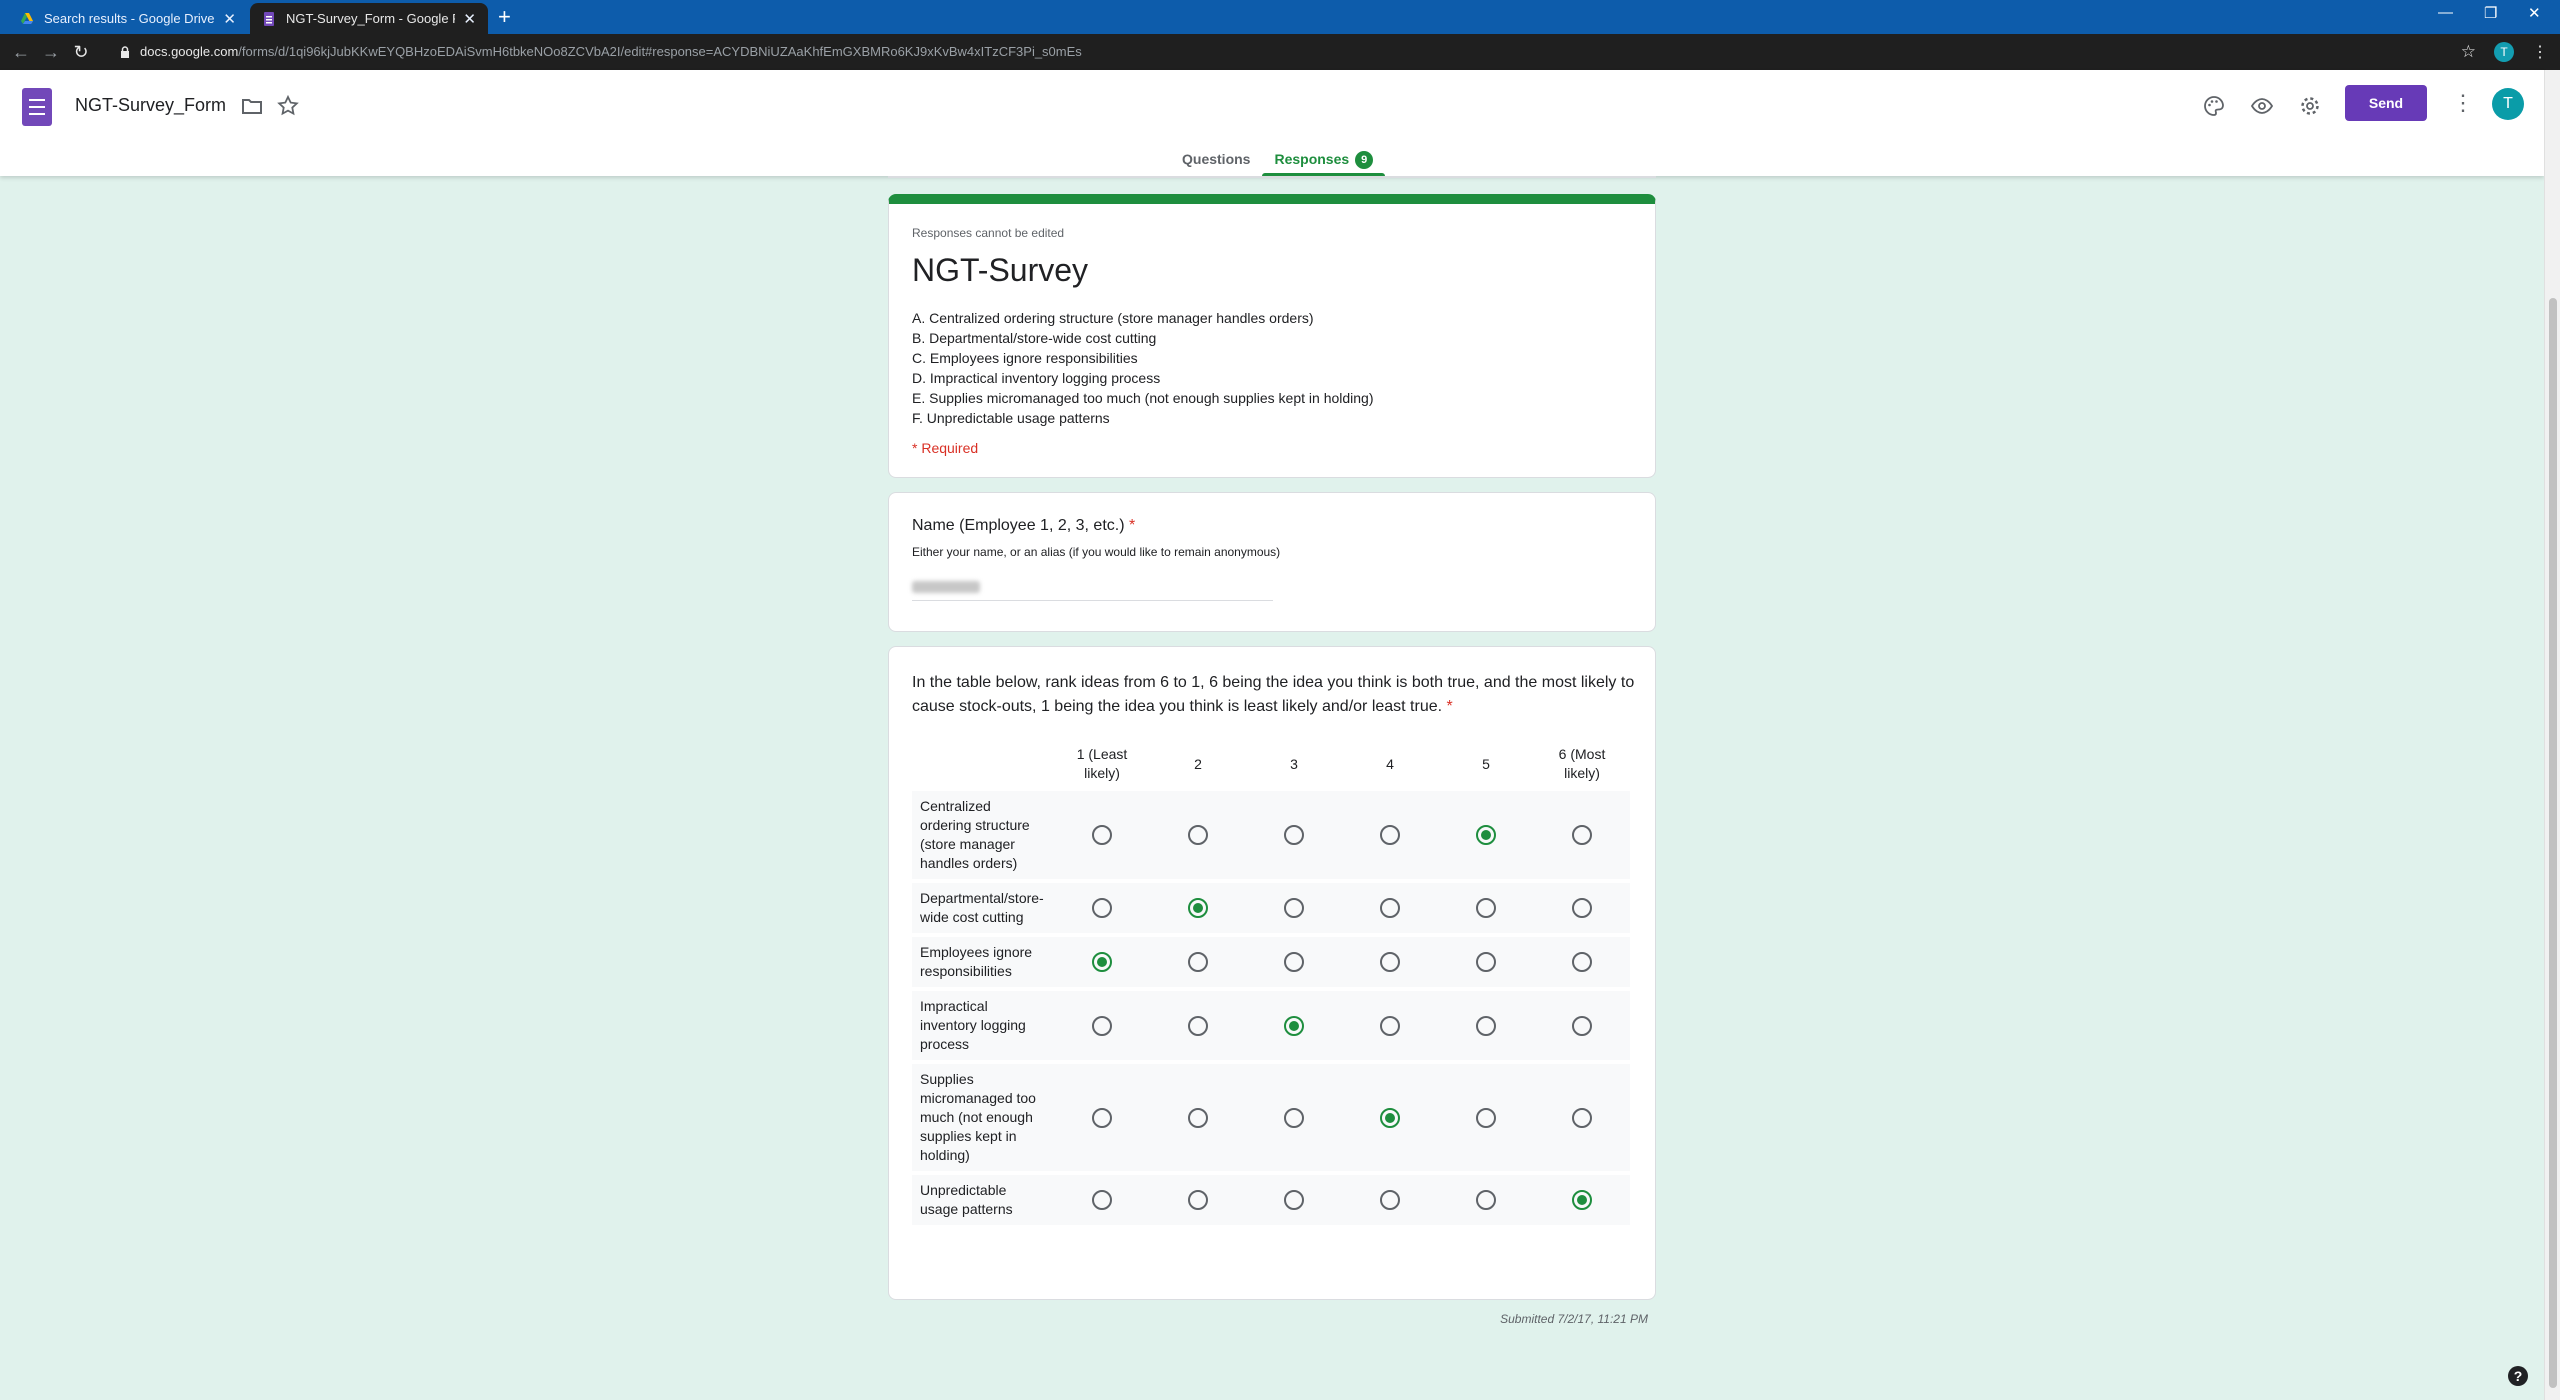 The image size is (2560, 1400). I want to click on document-title: NGT-Survey_Form, so click(150, 105).